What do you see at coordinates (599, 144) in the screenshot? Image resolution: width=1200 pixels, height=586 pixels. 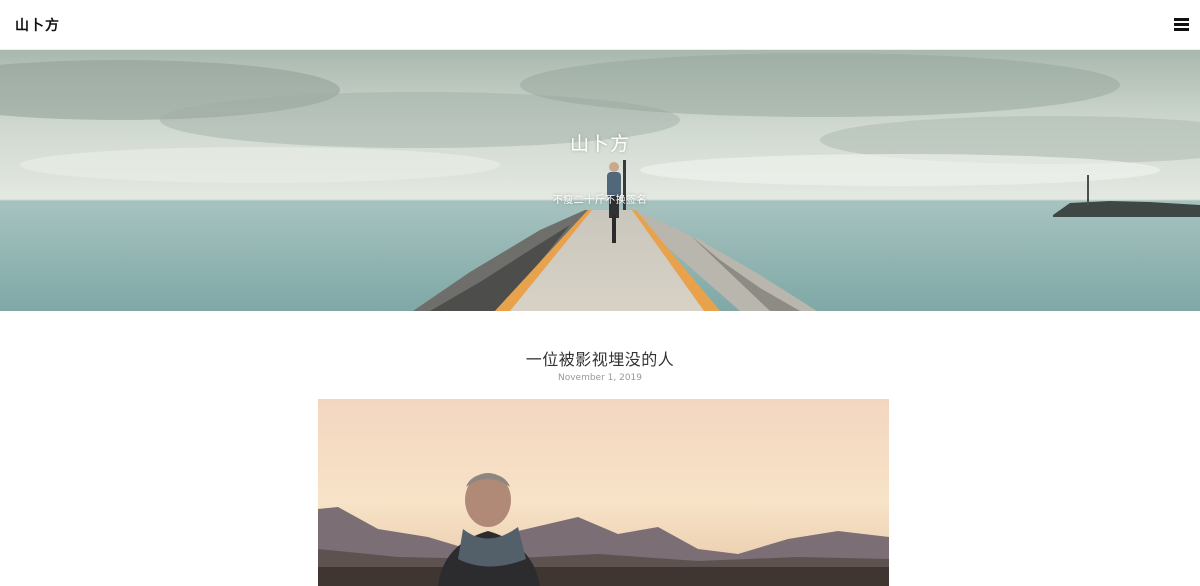 I see `hero-site-title: 山卜方` at bounding box center [599, 144].